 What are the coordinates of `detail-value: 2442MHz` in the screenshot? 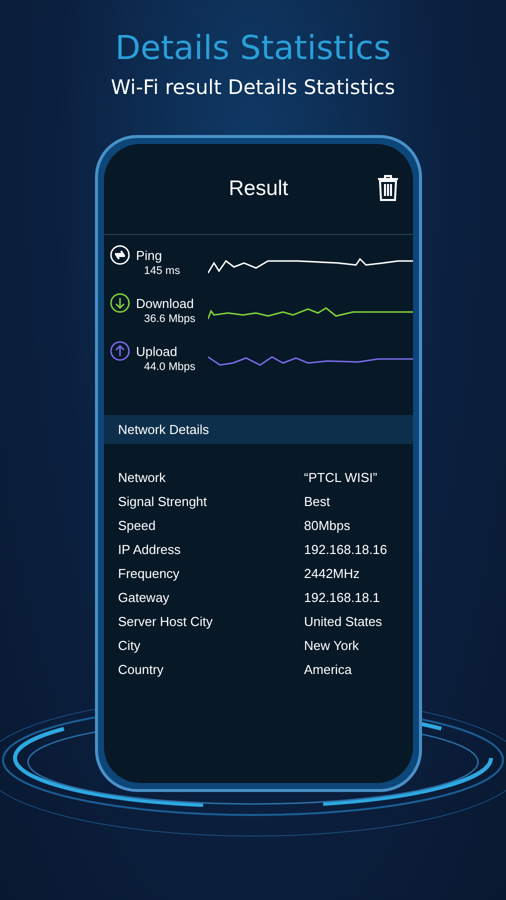 It's located at (332, 573).